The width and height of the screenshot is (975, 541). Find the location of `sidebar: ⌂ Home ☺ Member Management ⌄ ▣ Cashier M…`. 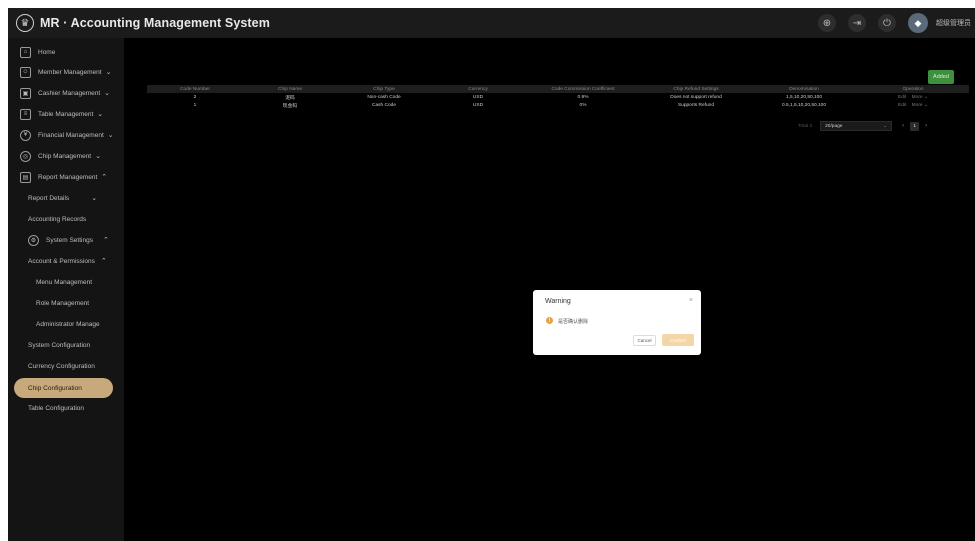

sidebar: ⌂ Home ☺ Member Management ⌄ ▣ Cashier M… is located at coordinates (66, 289).